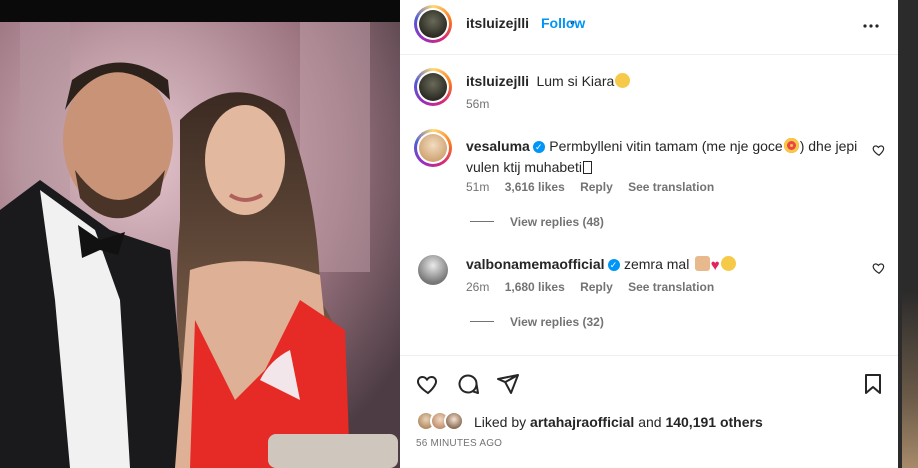 This screenshot has width=918, height=468. What do you see at coordinates (497, 23) in the screenshot?
I see `author-username: itsluizejlli` at bounding box center [497, 23].